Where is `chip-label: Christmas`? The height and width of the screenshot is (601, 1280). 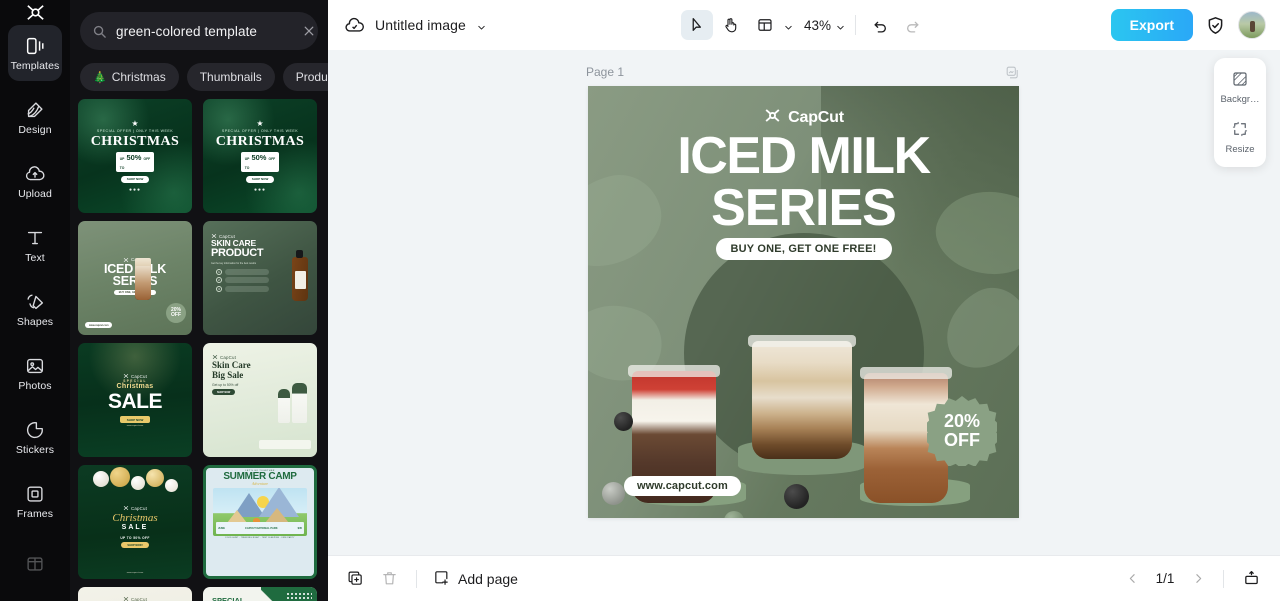 chip-label: Christmas is located at coordinates (138, 77).